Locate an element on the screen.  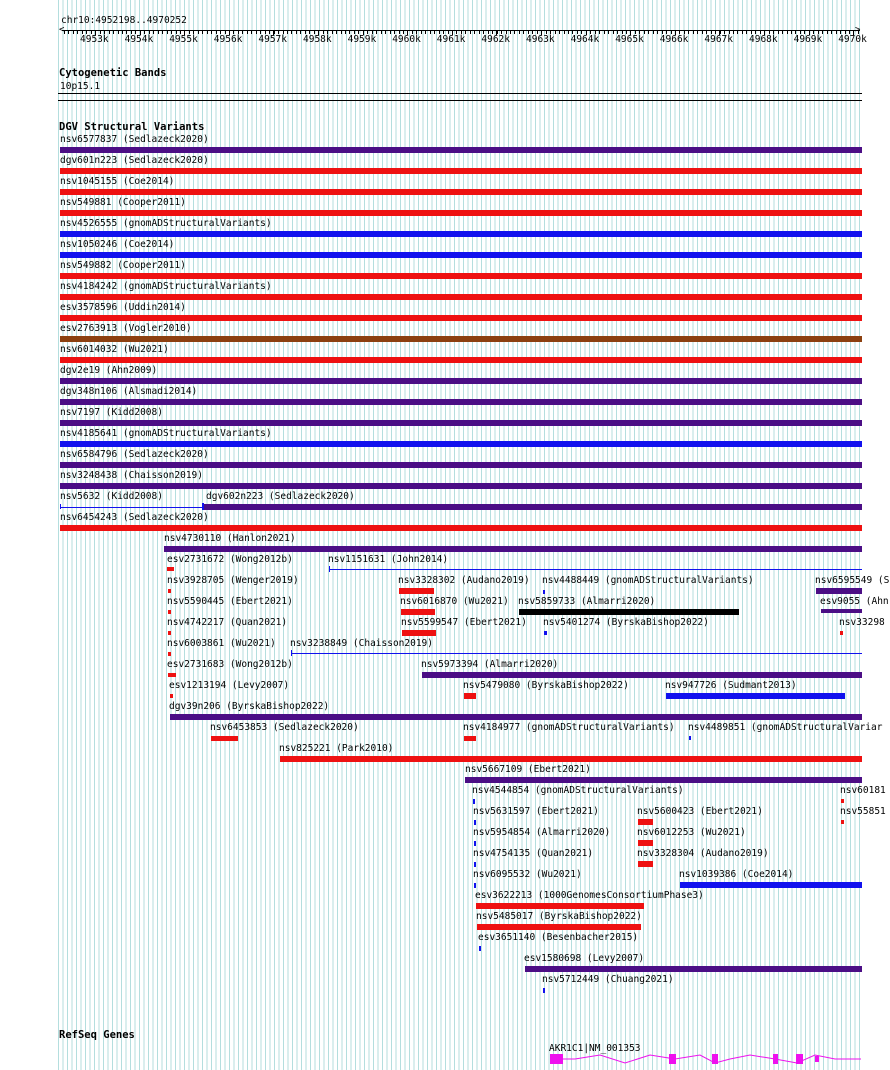
dgv-feature-label: nsv4526555 (gnomADStructuralVariants) is located at coordinates (166, 223).